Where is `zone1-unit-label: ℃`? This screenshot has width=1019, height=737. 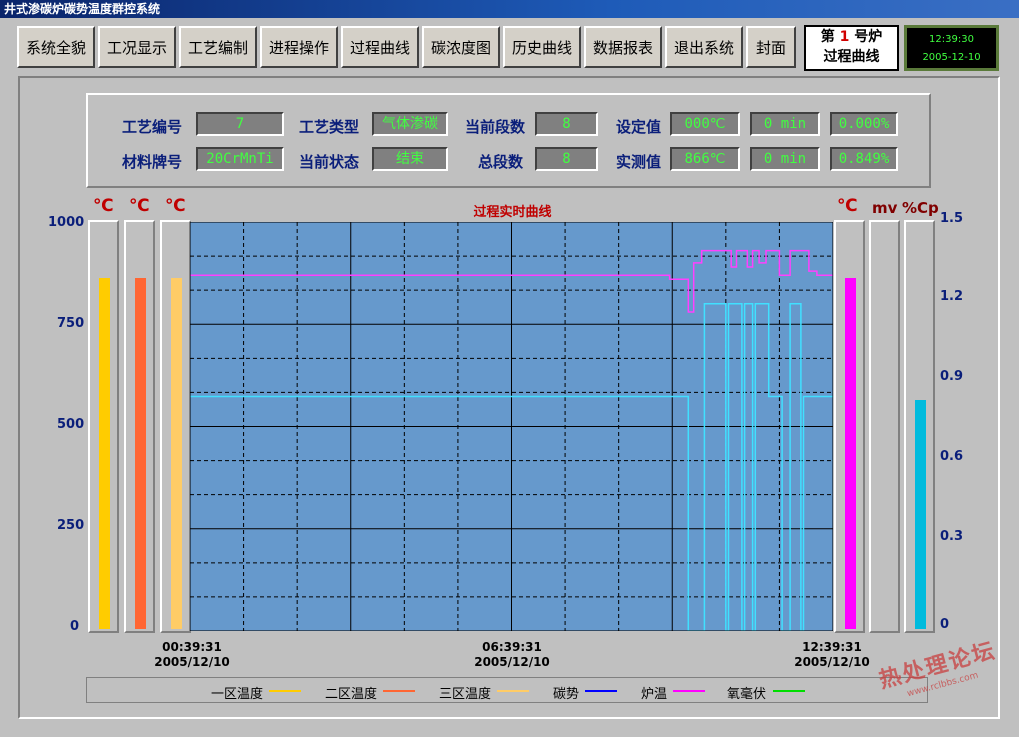
zone1-unit-label: ℃ is located at coordinates (103, 206).